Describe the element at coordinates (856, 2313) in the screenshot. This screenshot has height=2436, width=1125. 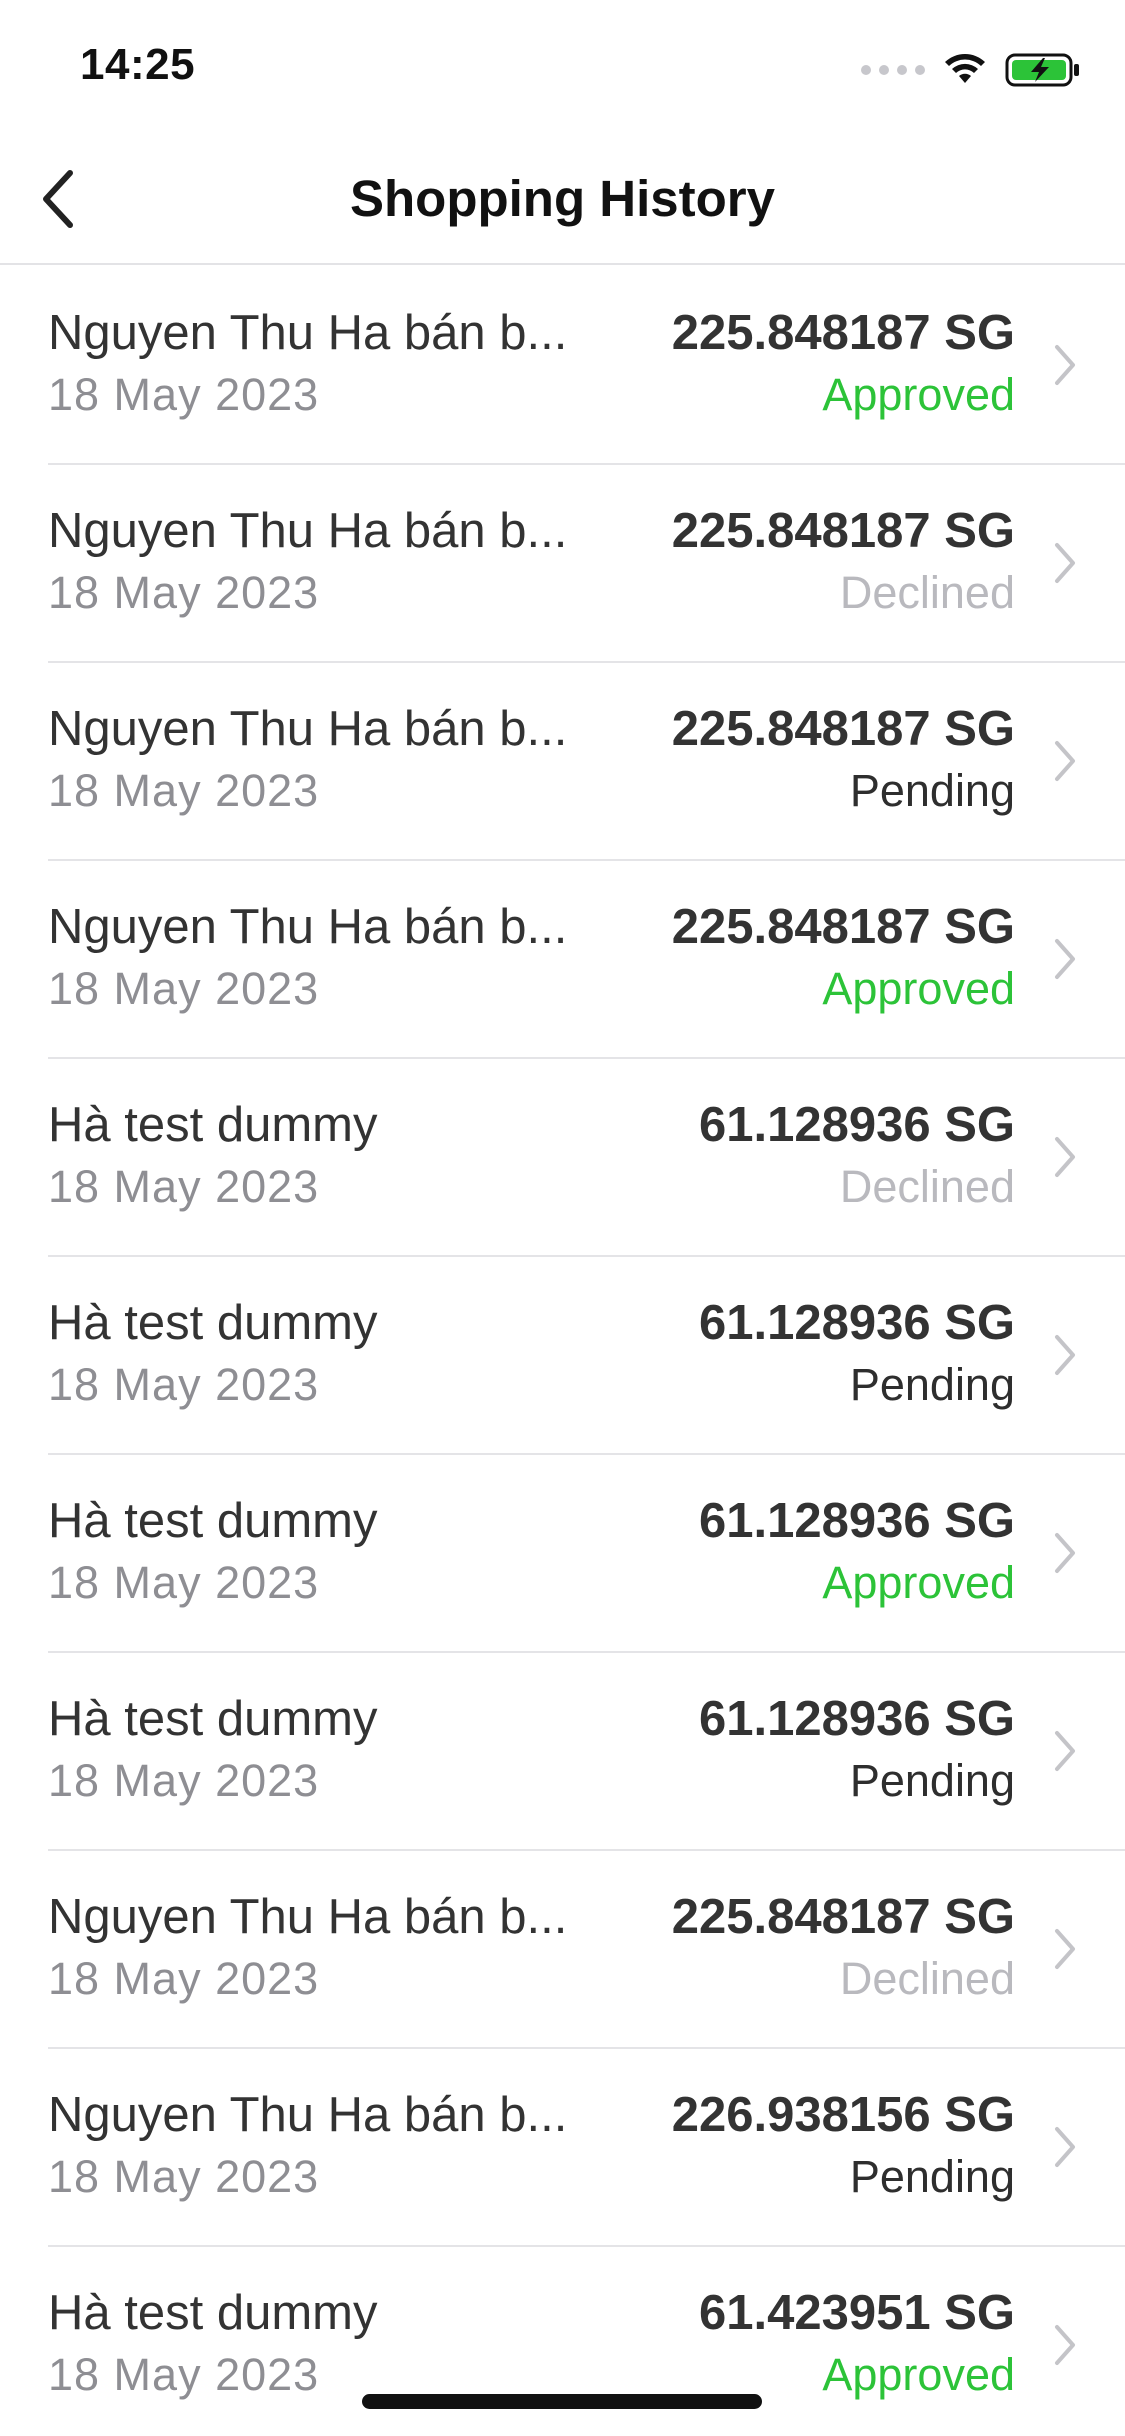
I see `transaction-amount: 61.423951 SG` at that location.